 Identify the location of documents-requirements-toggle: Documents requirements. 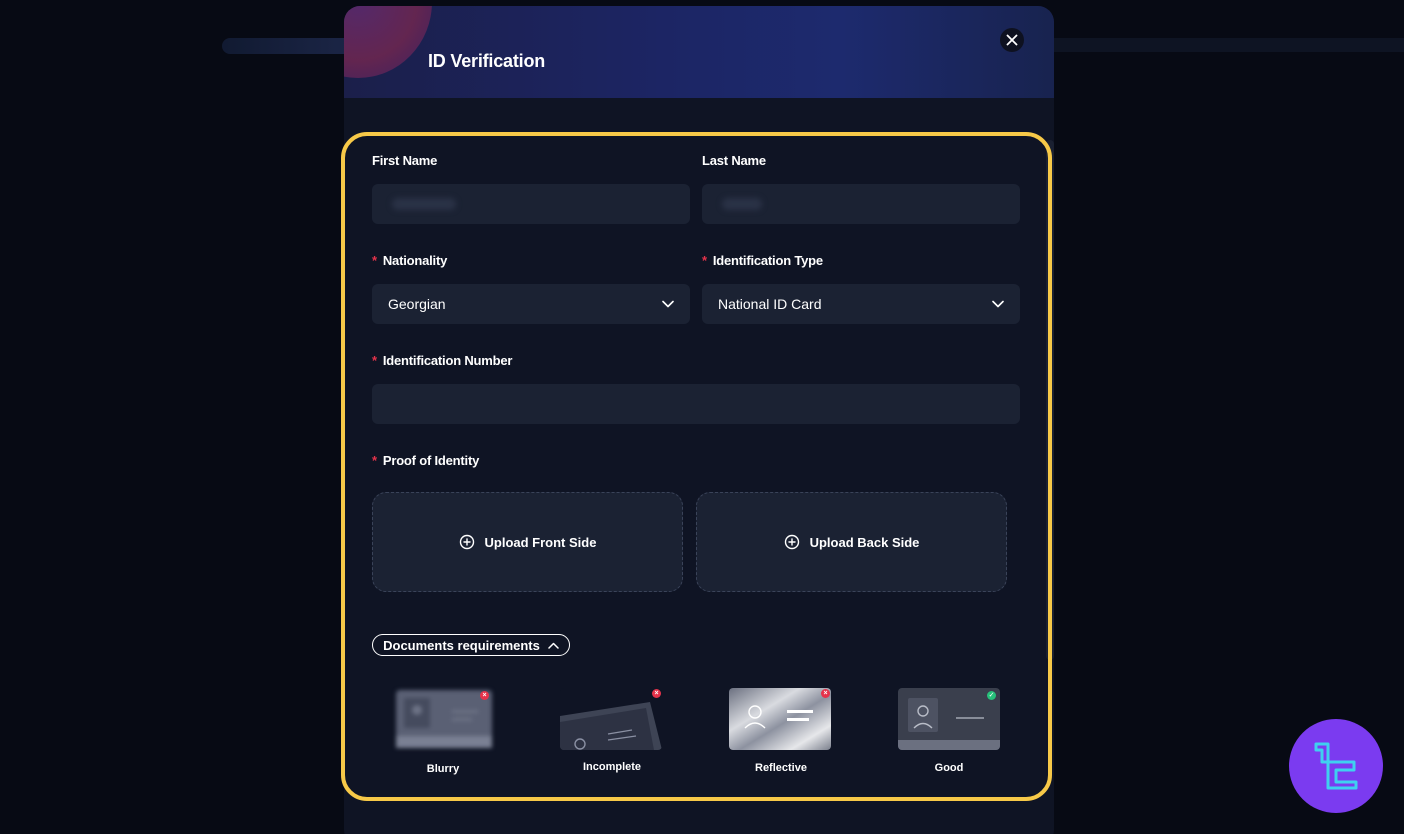
(471, 645).